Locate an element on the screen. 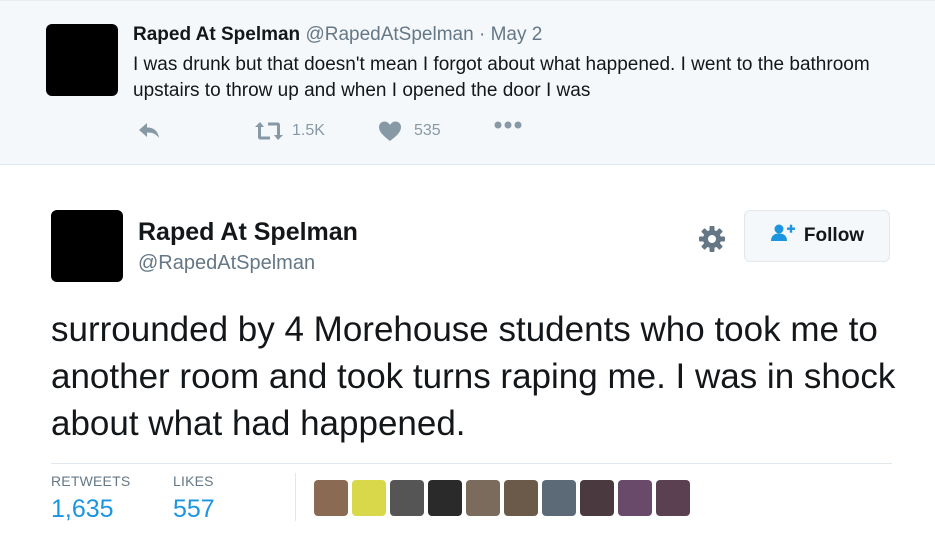 Image resolution: width=935 pixels, height=534 pixels. retweets-stat: RETWEETS 1,635 is located at coordinates (90, 498).